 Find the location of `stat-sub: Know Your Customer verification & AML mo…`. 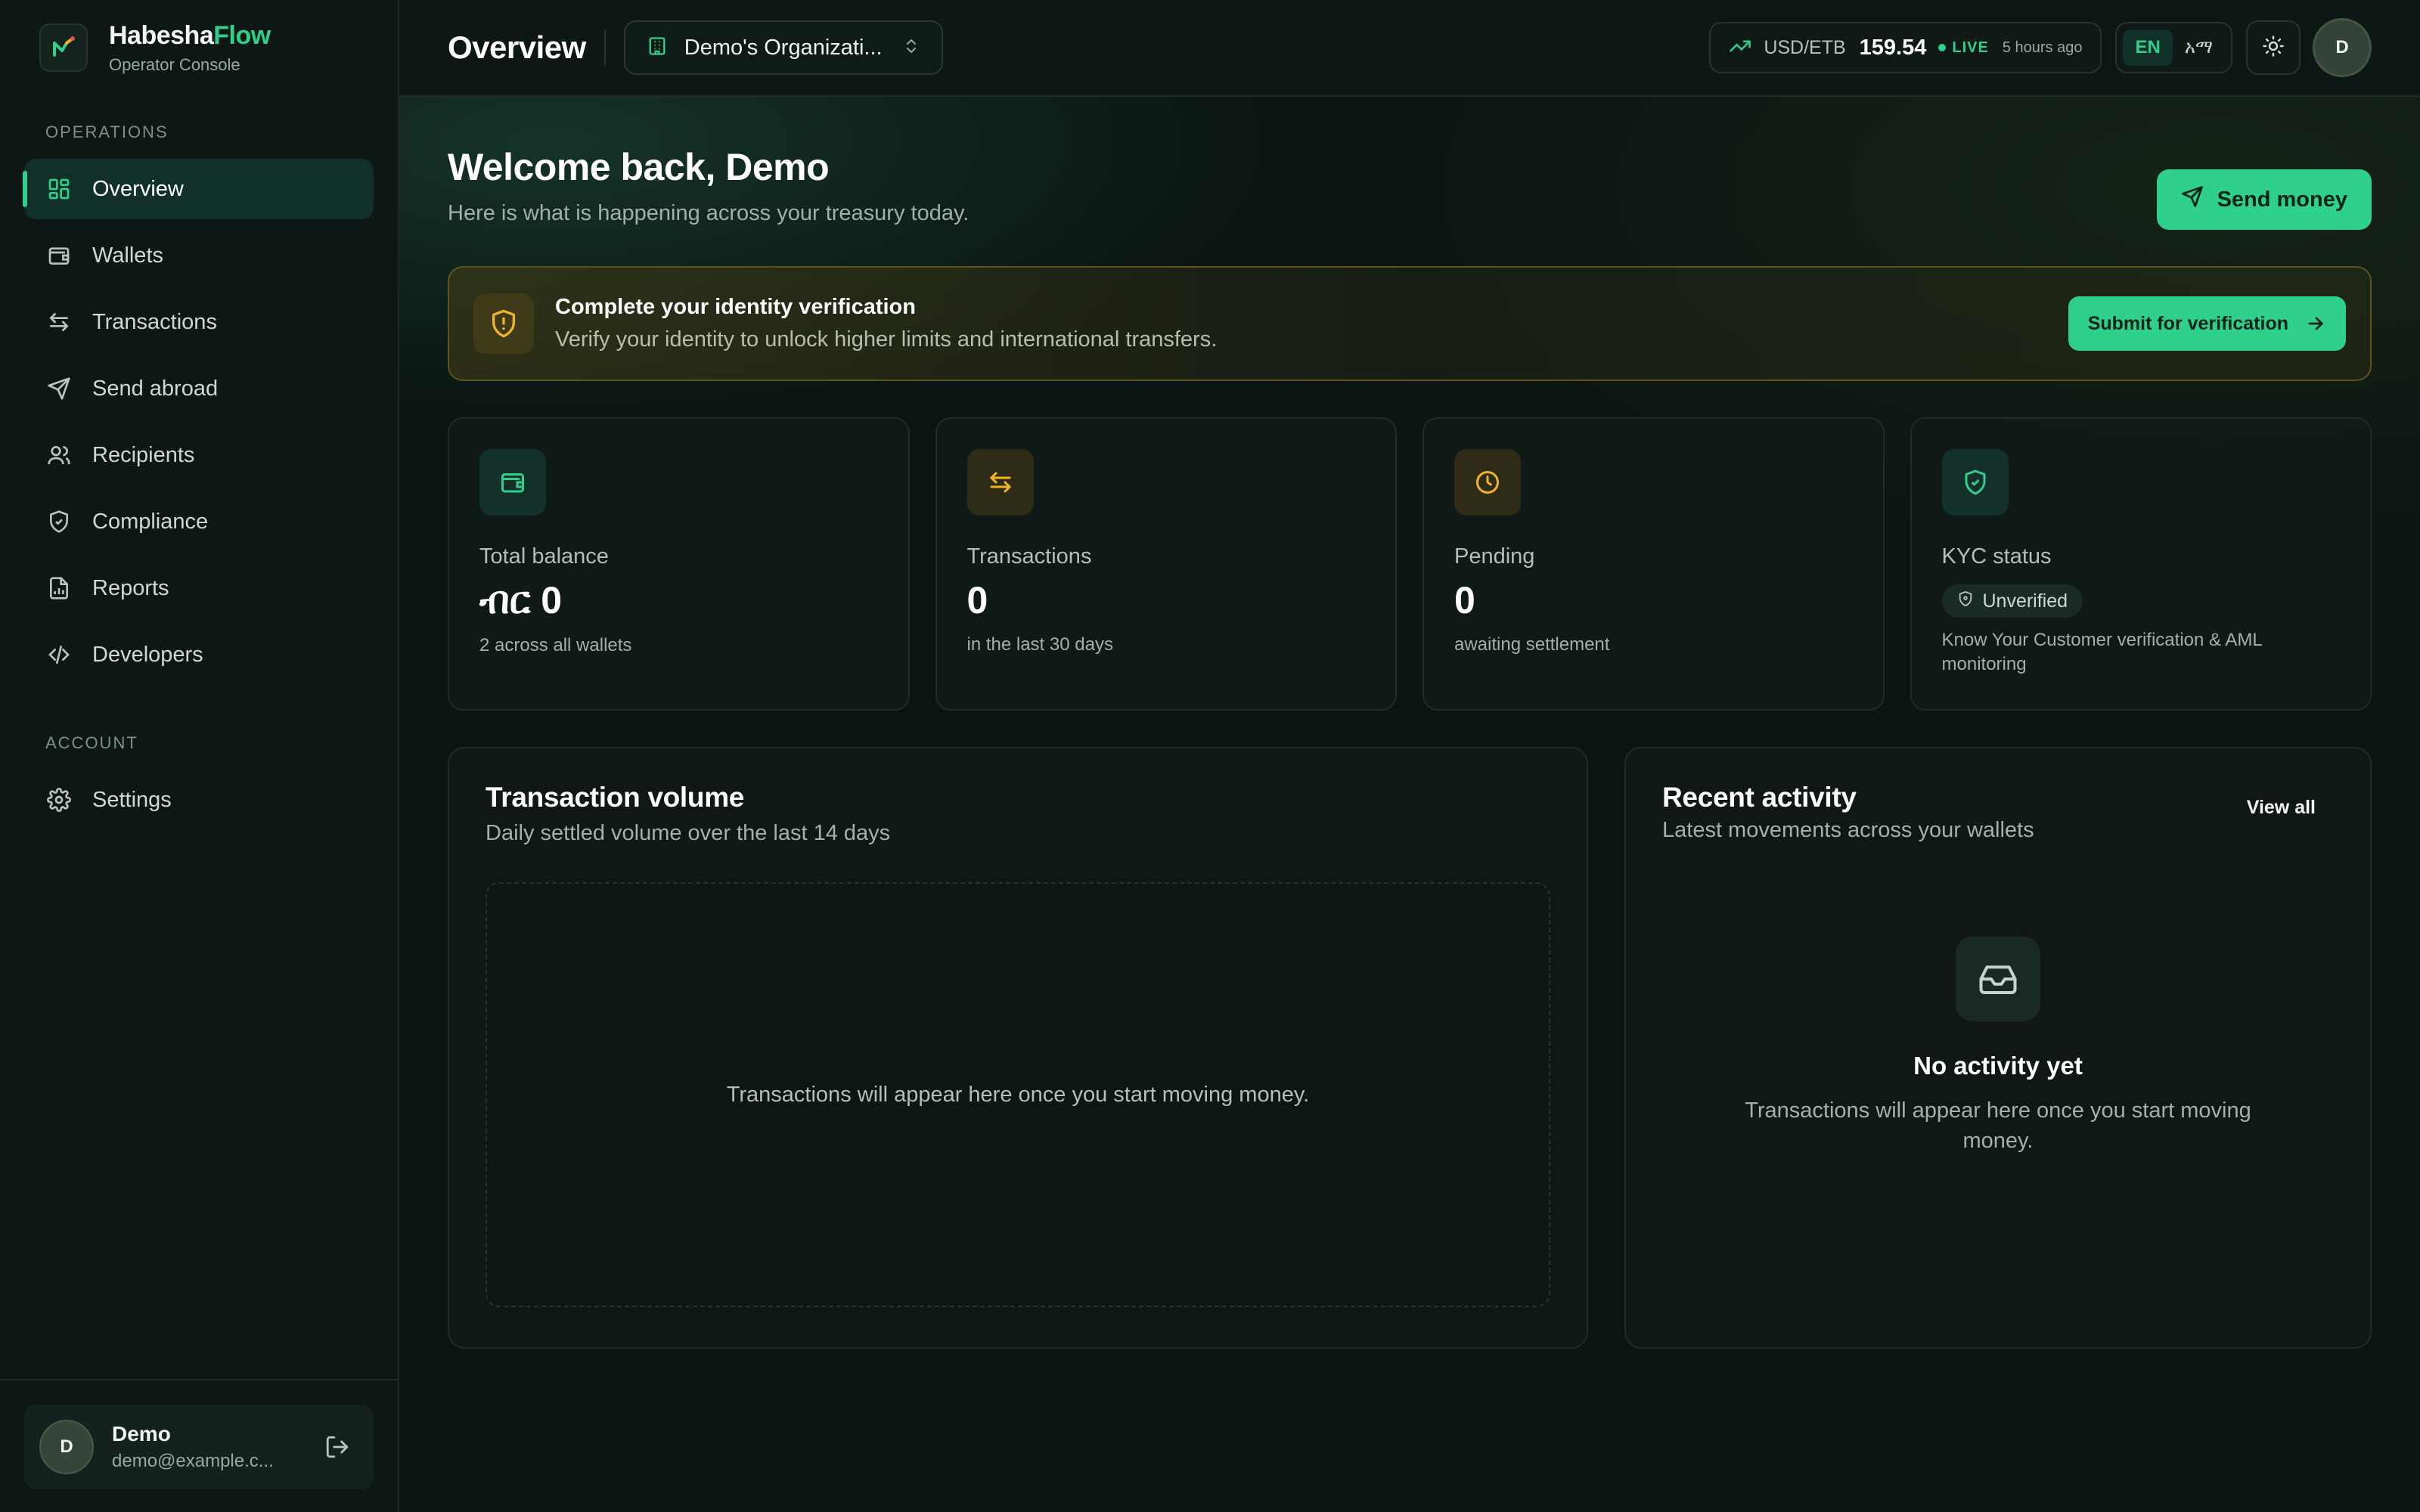

stat-sub: Know Your Customer verification & AML mo… is located at coordinates (2101, 652).